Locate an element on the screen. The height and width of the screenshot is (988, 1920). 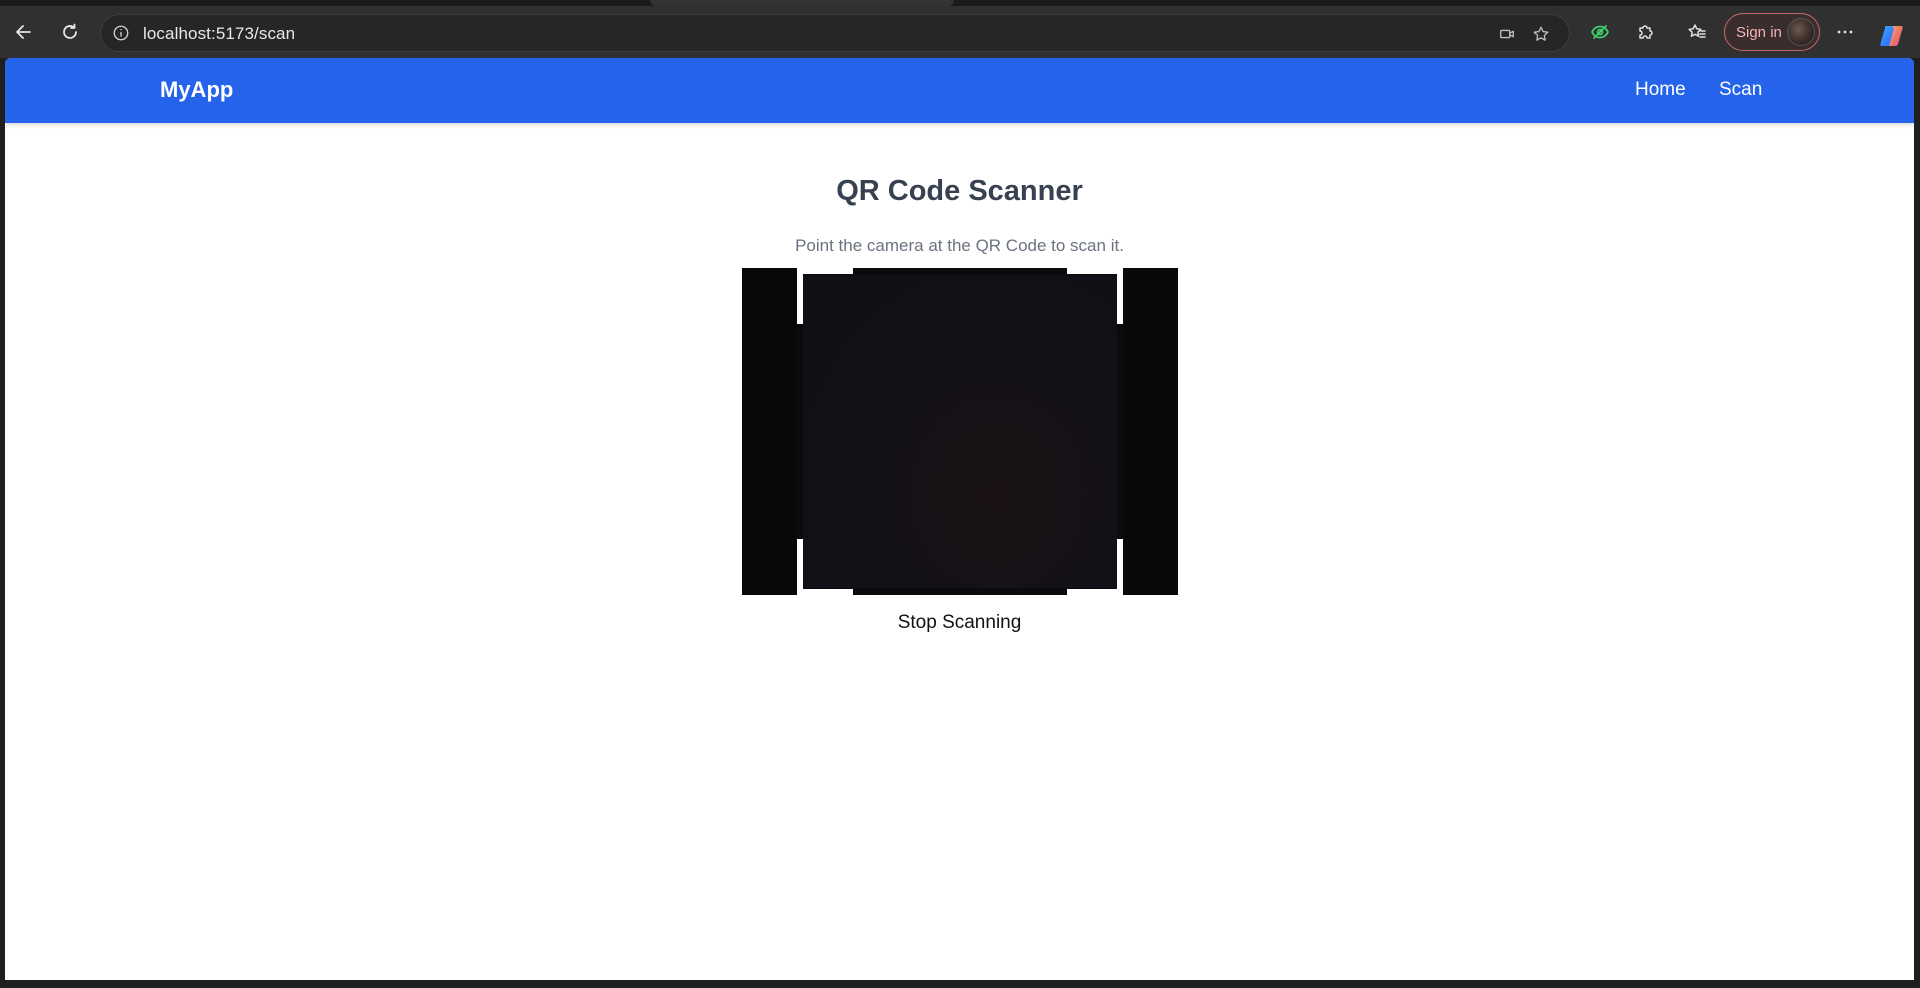
puzzle-icon is located at coordinates (1646, 32).